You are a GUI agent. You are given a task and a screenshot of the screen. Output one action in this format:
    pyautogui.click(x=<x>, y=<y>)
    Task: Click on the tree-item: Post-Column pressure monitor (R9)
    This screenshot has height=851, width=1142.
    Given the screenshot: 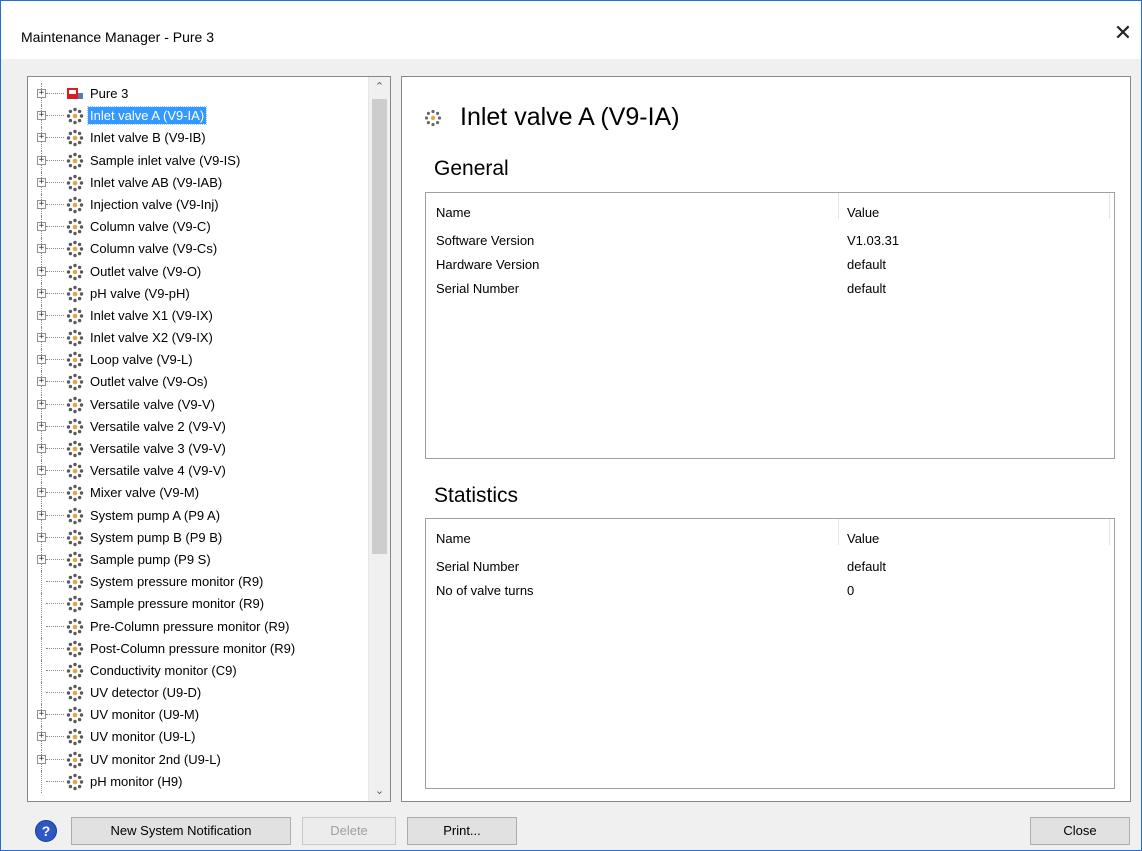 What is the action you would take?
    pyautogui.click(x=198, y=648)
    